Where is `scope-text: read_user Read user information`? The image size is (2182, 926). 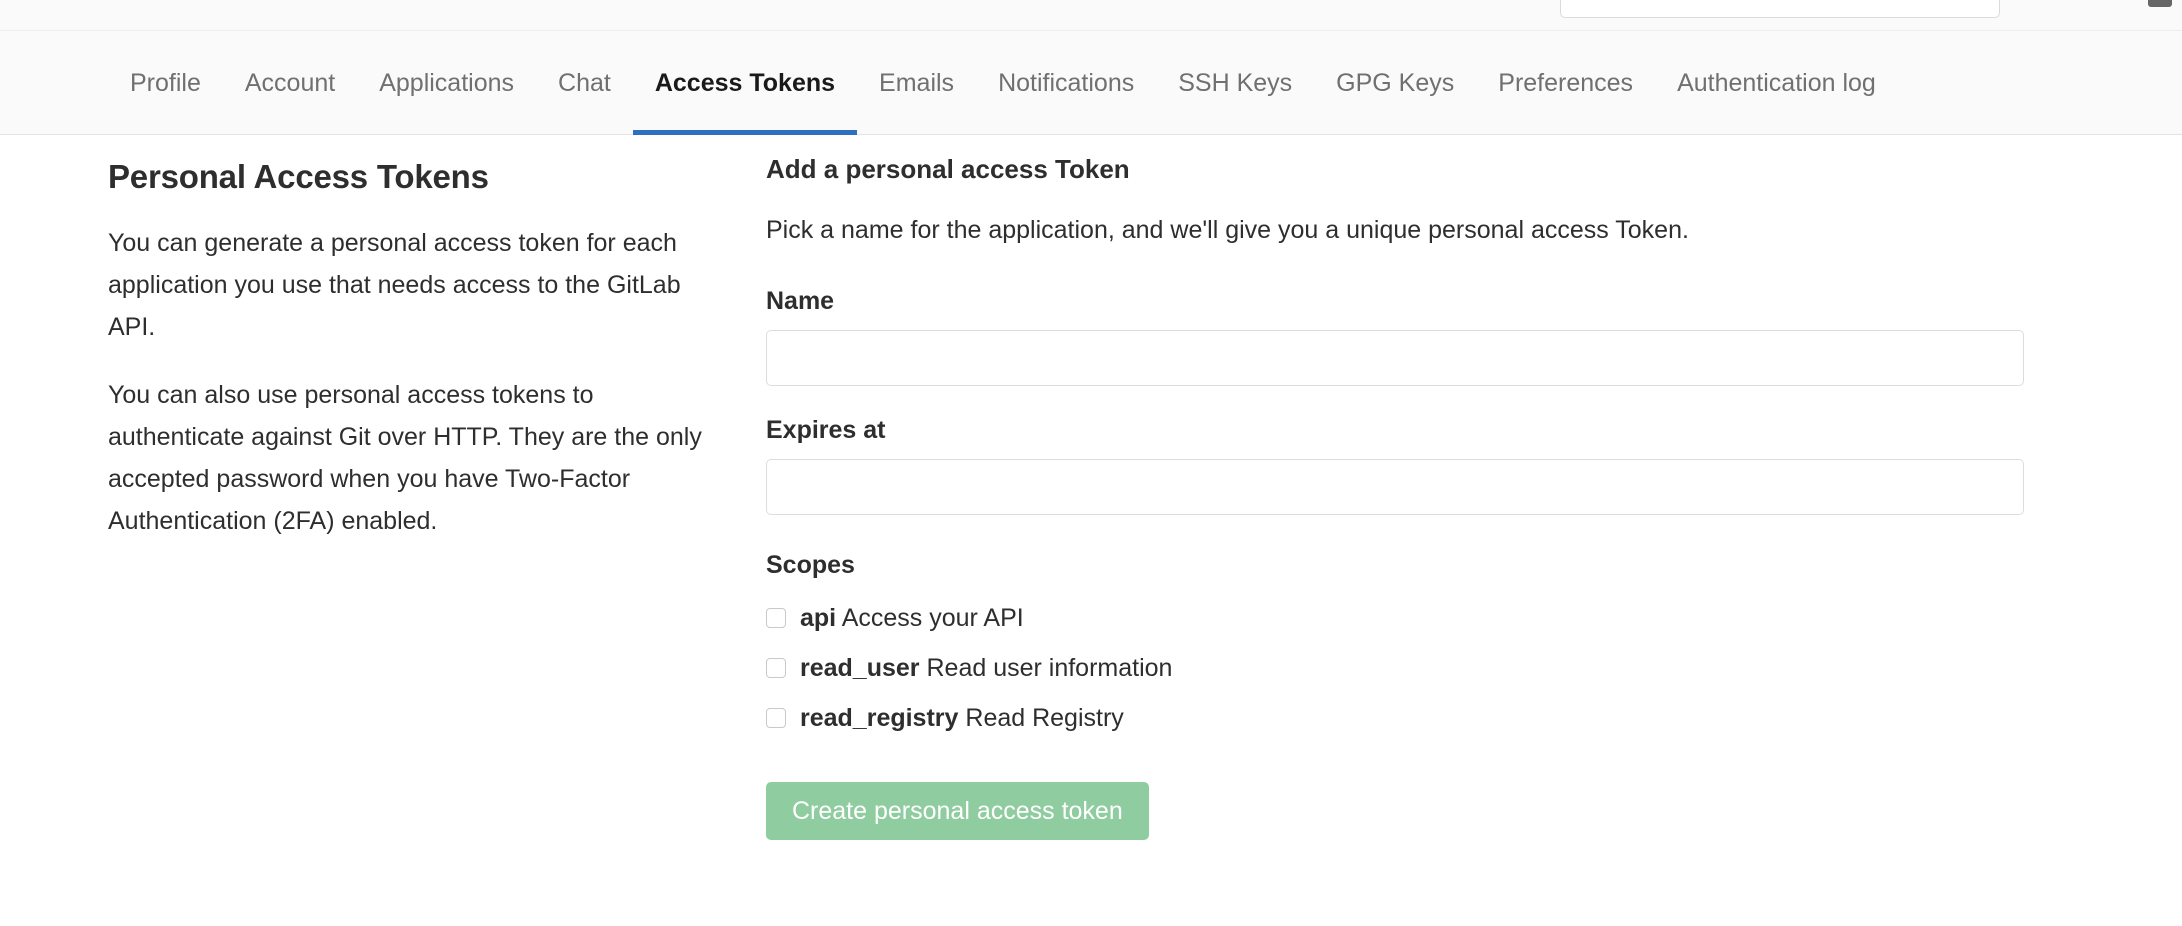 scope-text: read_user Read user information is located at coordinates (986, 668).